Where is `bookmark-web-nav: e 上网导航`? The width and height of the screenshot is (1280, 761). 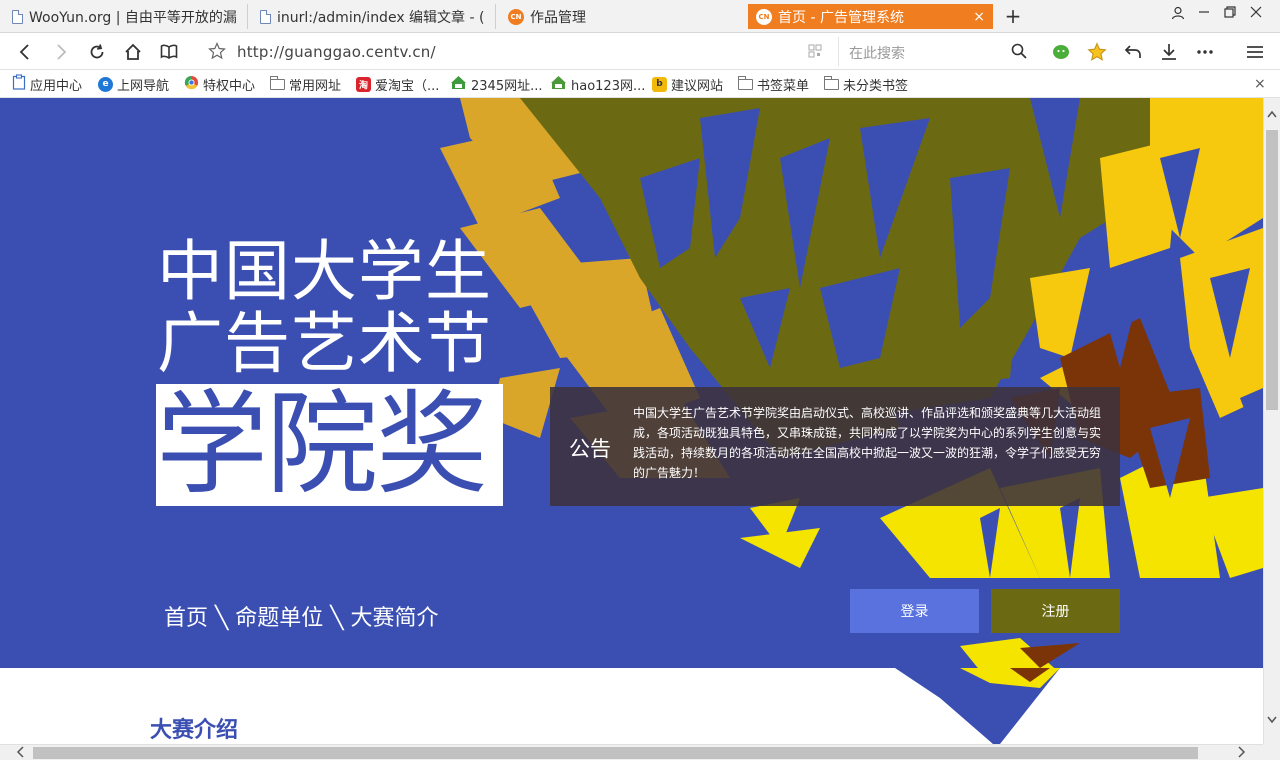
bookmark-web-nav: e 上网导航 is located at coordinates (134, 84).